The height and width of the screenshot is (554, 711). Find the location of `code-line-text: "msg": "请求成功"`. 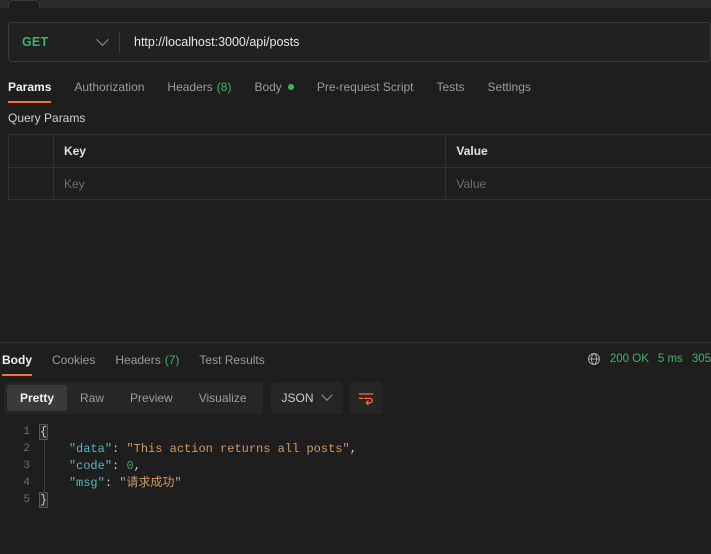

code-line-text: "msg": "请求成功" is located at coordinates (111, 483).